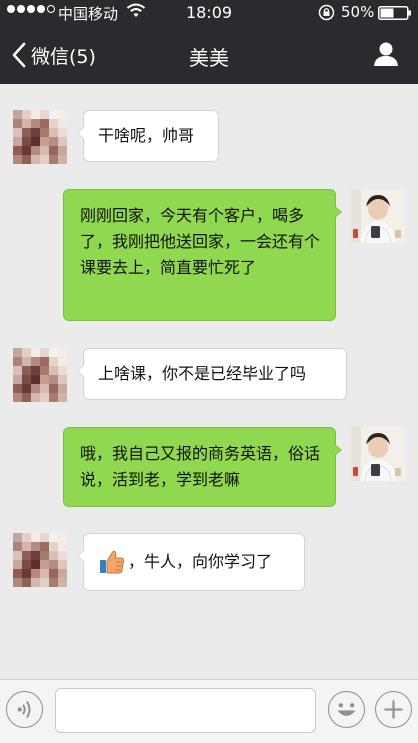  What do you see at coordinates (200, 241) in the screenshot?
I see `message-text: 刚刚回家，今天有个客户，喝多了，我刚把他送回家，一会还有个课要去上，简直要忙死了` at bounding box center [200, 241].